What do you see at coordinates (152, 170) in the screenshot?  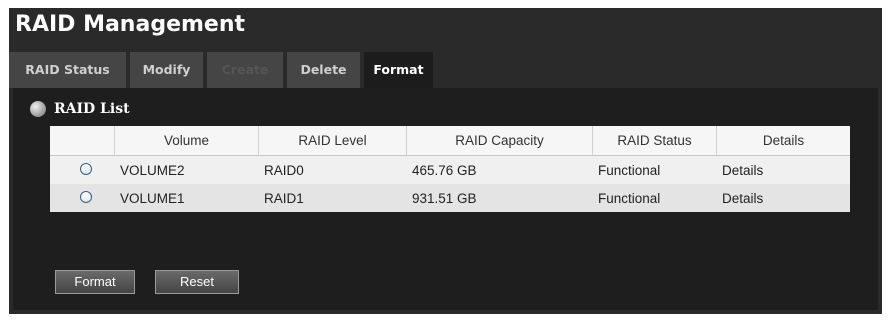 I see `volume-cell: VOLUME2` at bounding box center [152, 170].